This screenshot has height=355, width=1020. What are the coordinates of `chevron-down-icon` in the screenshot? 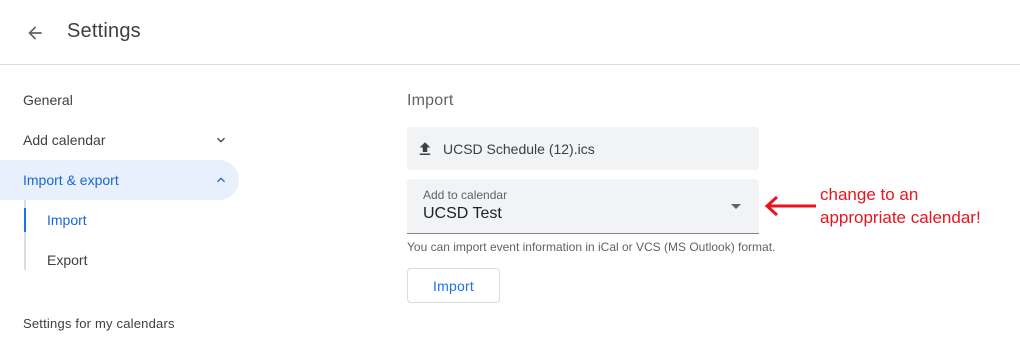 It's located at (221, 140).